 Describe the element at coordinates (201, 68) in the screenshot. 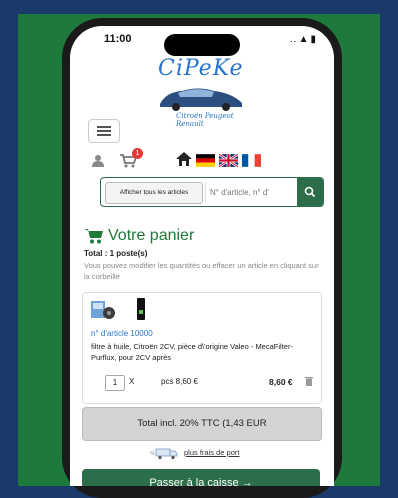

I see `logo-title: CiPeKe` at that location.